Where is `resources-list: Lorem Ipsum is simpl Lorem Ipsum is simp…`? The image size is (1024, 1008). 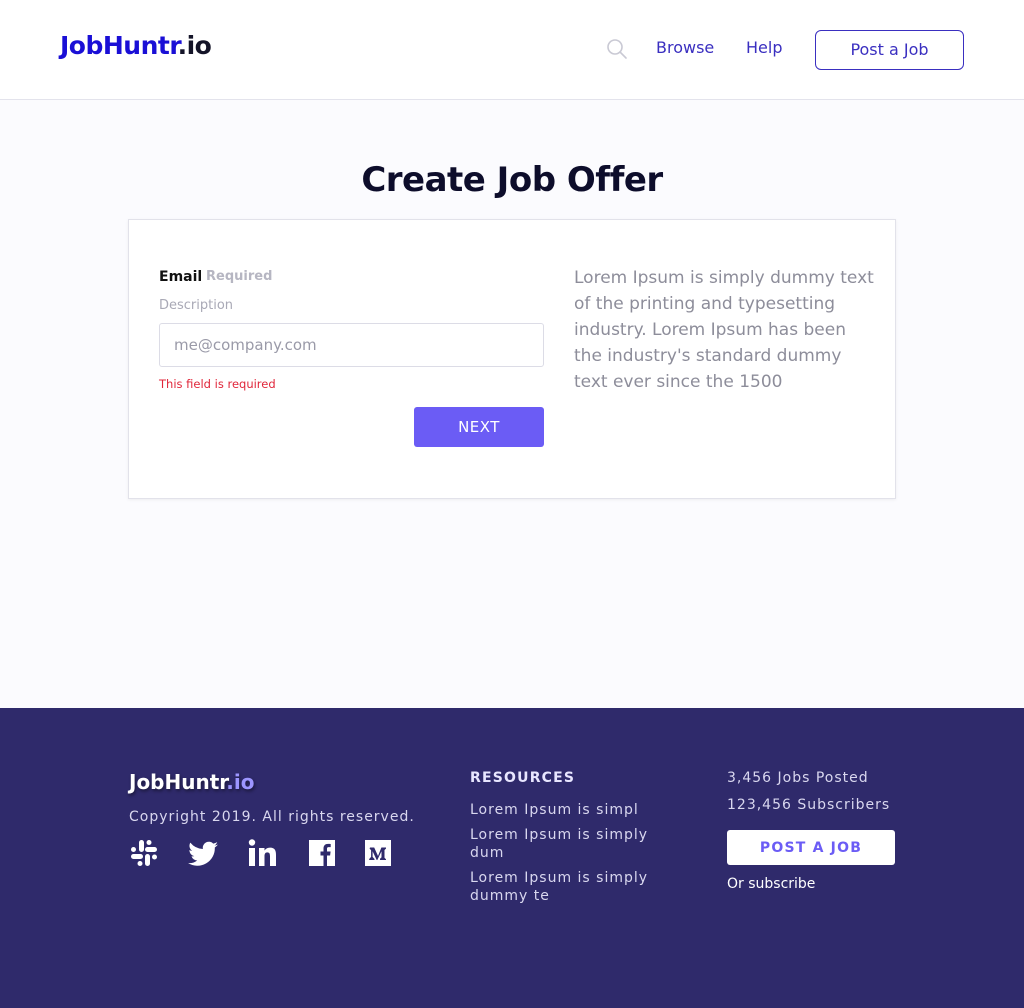
resources-list: Lorem Ipsum is simpl Lorem Ipsum is simp… is located at coordinates (570, 856).